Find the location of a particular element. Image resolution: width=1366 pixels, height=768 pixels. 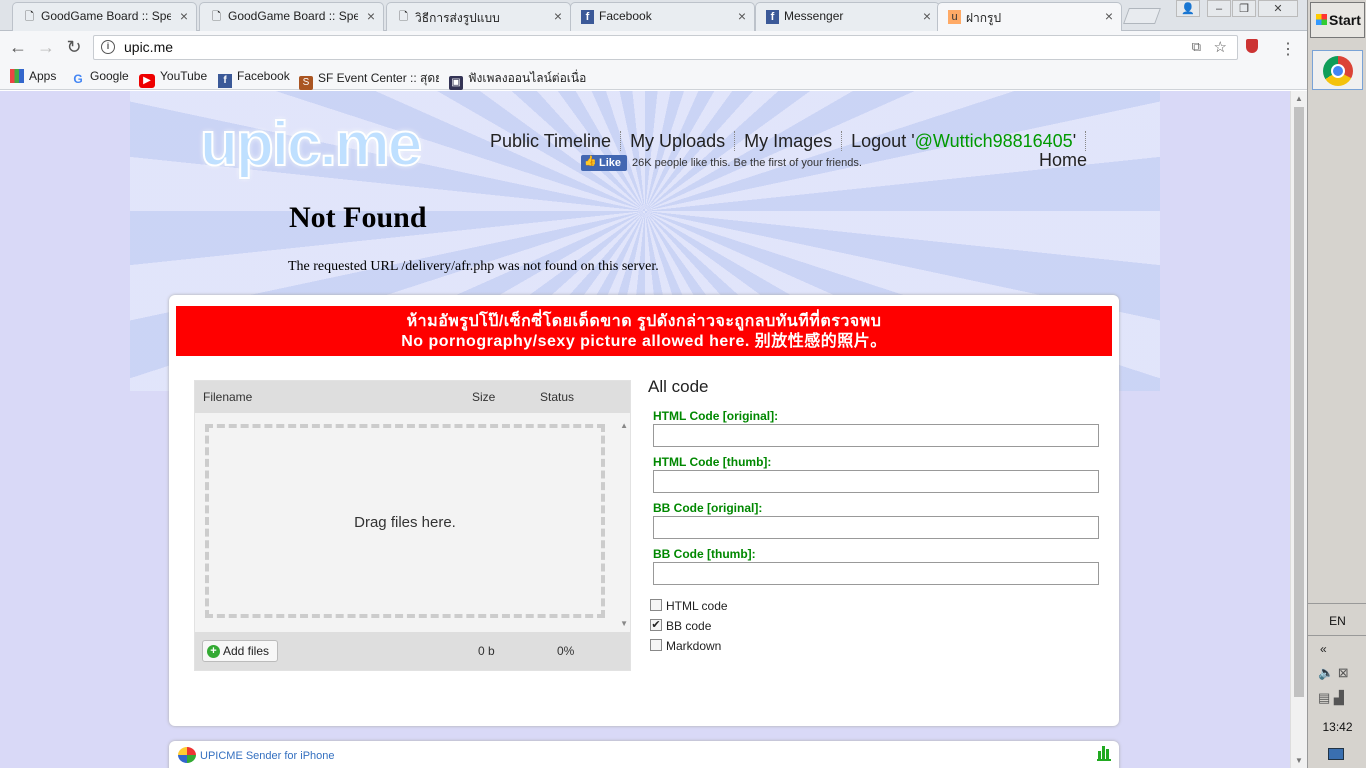

option-markdown: Markdown is located at coordinates (879, 649).